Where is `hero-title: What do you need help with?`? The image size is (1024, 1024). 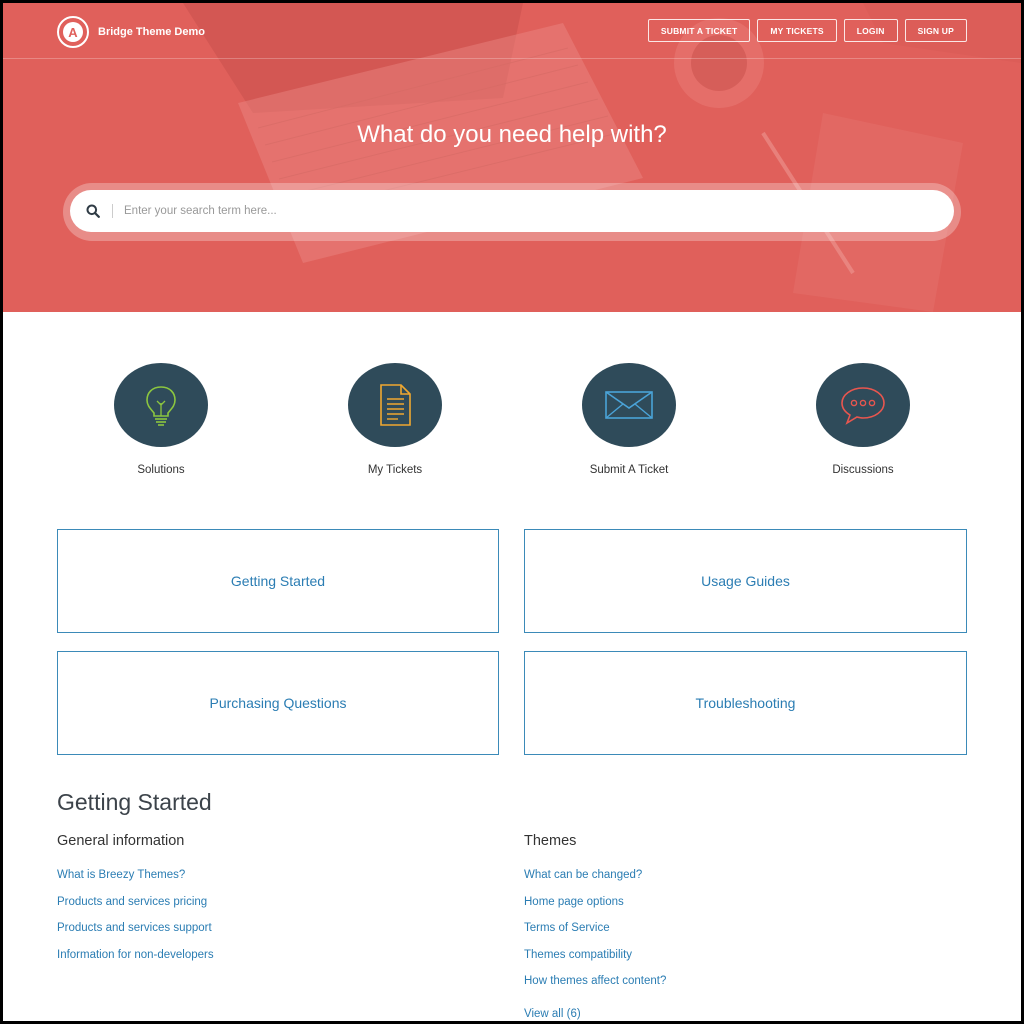
hero-title: What do you need help with? is located at coordinates (512, 134).